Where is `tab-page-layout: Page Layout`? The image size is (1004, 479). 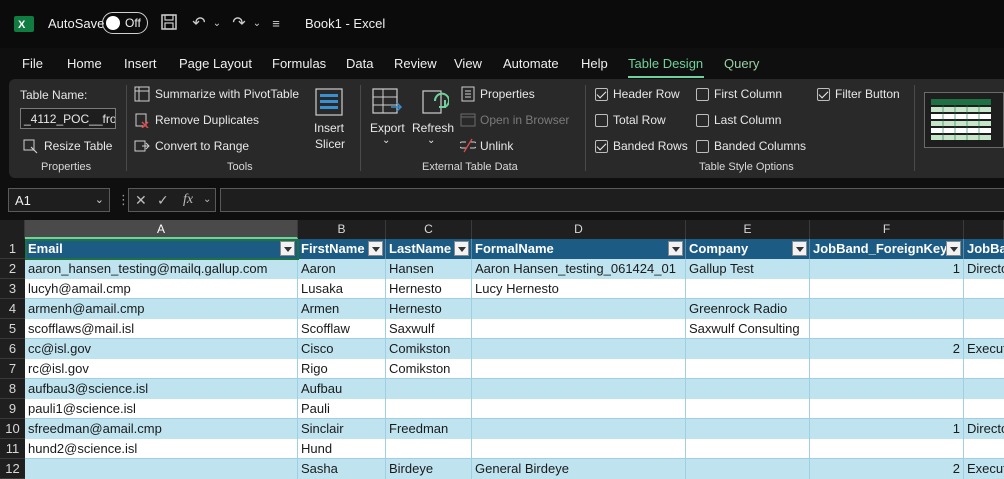 tab-page-layout: Page Layout is located at coordinates (215, 63).